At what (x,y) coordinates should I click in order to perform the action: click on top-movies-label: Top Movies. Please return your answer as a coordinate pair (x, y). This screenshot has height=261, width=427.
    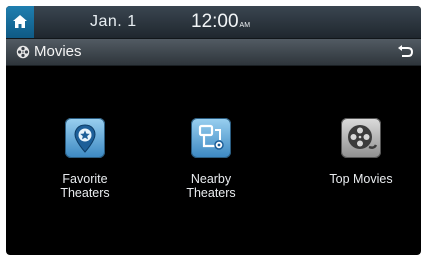
    Looking at the image, I should click on (361, 179).